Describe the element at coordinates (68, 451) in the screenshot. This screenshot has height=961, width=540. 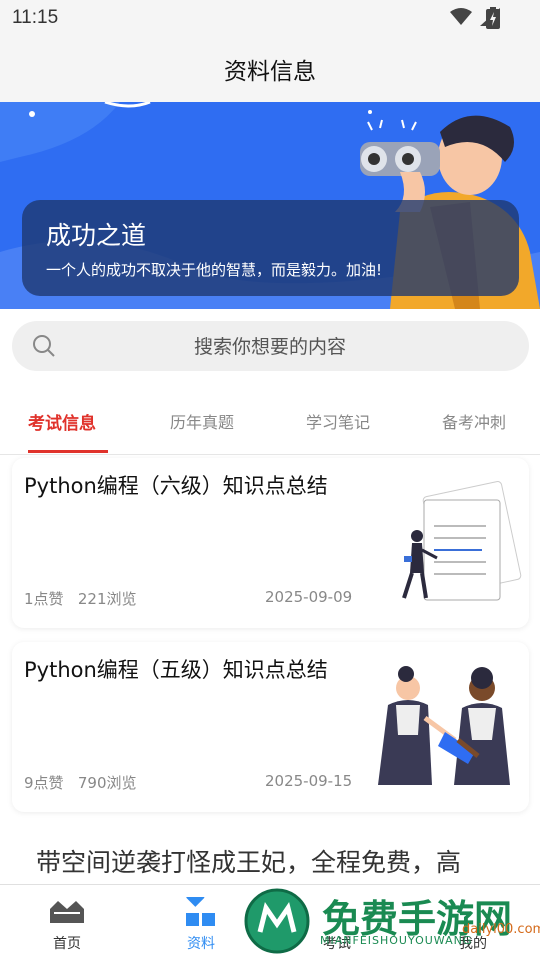
I see `tab-active-indicator` at that location.